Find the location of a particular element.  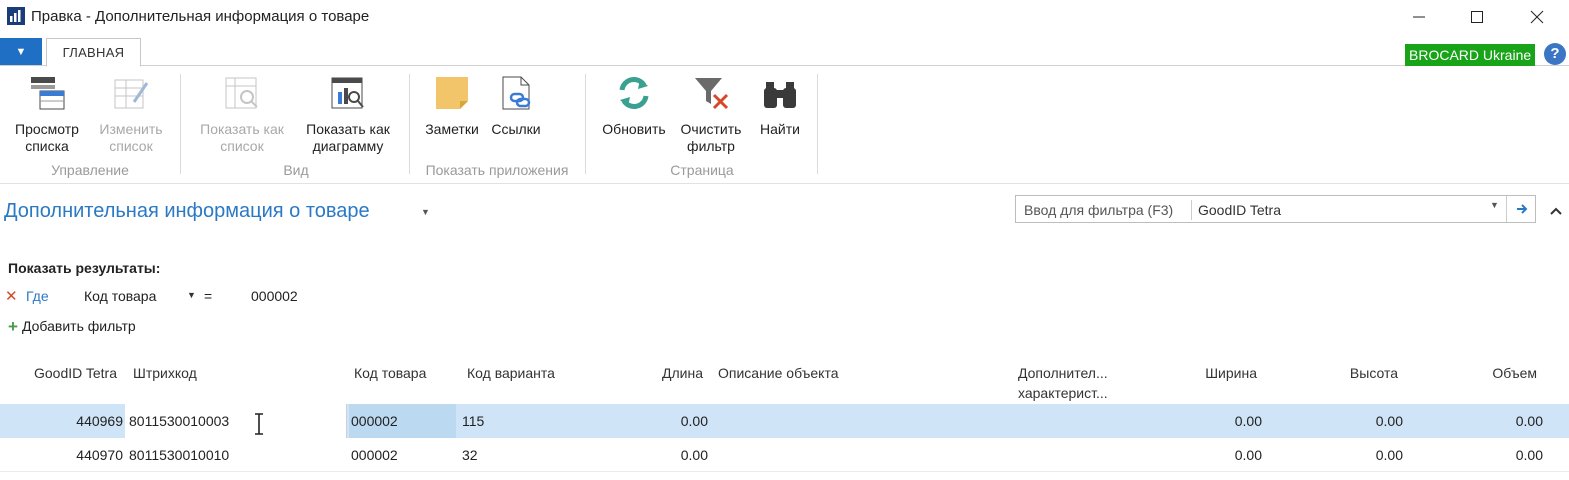

cell-barcode-editor: 8011530010003 is located at coordinates (236, 421).